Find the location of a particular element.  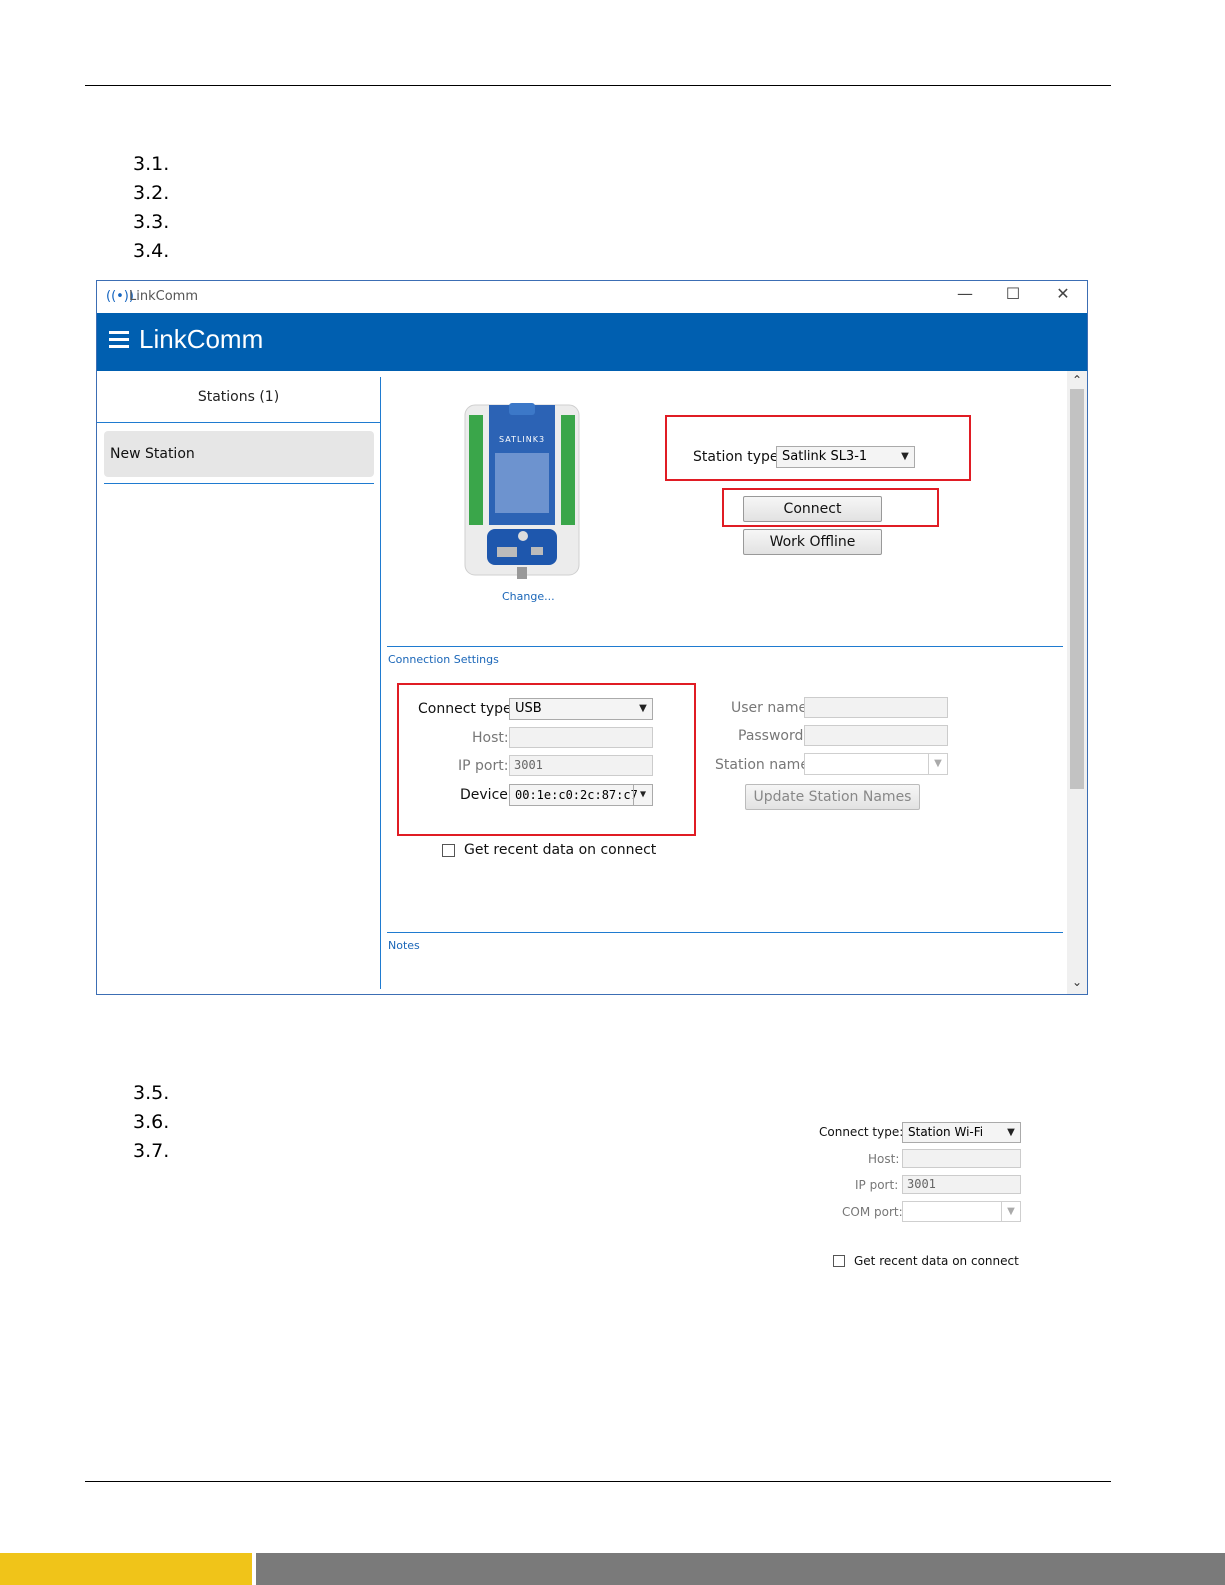

wifi-com-port-label: COM port: is located at coordinates (872, 1212).